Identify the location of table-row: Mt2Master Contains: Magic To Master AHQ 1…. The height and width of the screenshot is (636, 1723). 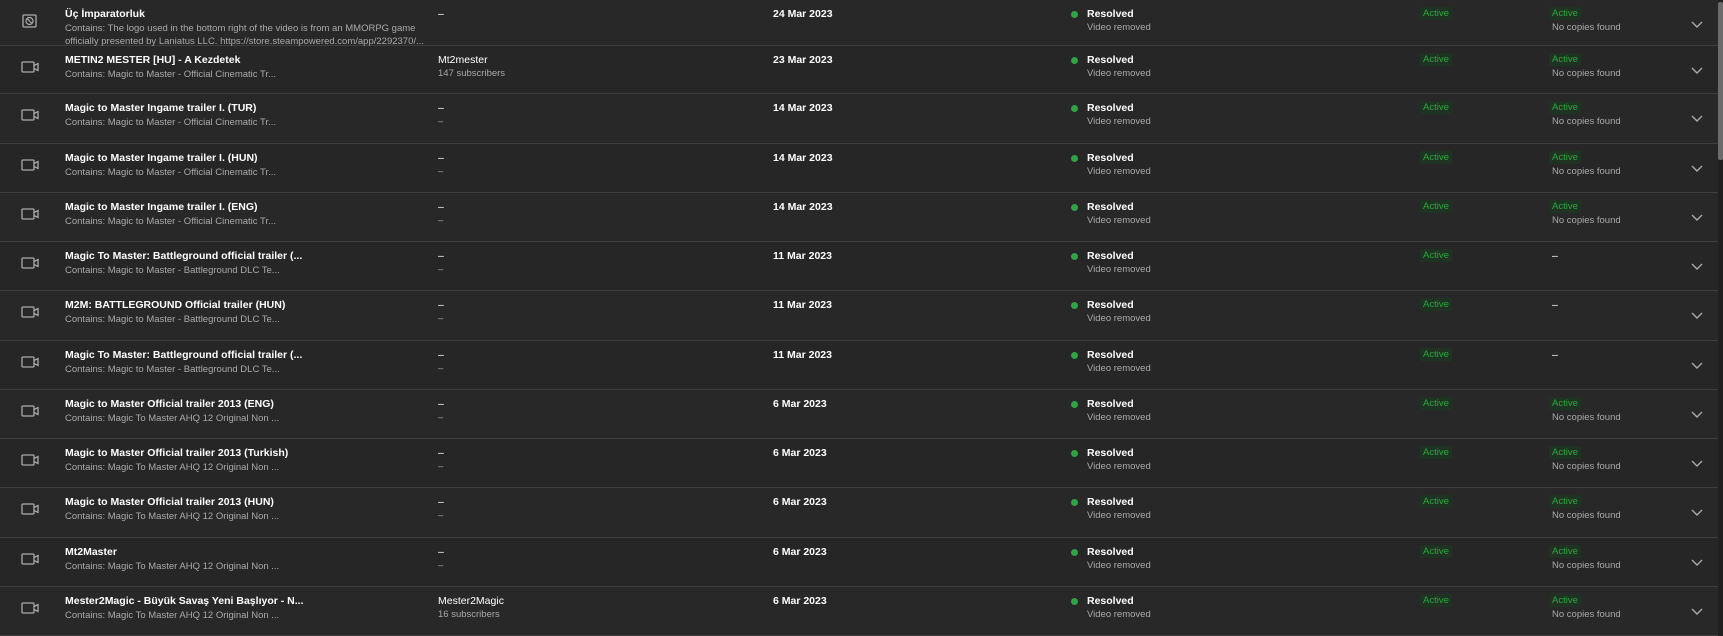
(859, 562).